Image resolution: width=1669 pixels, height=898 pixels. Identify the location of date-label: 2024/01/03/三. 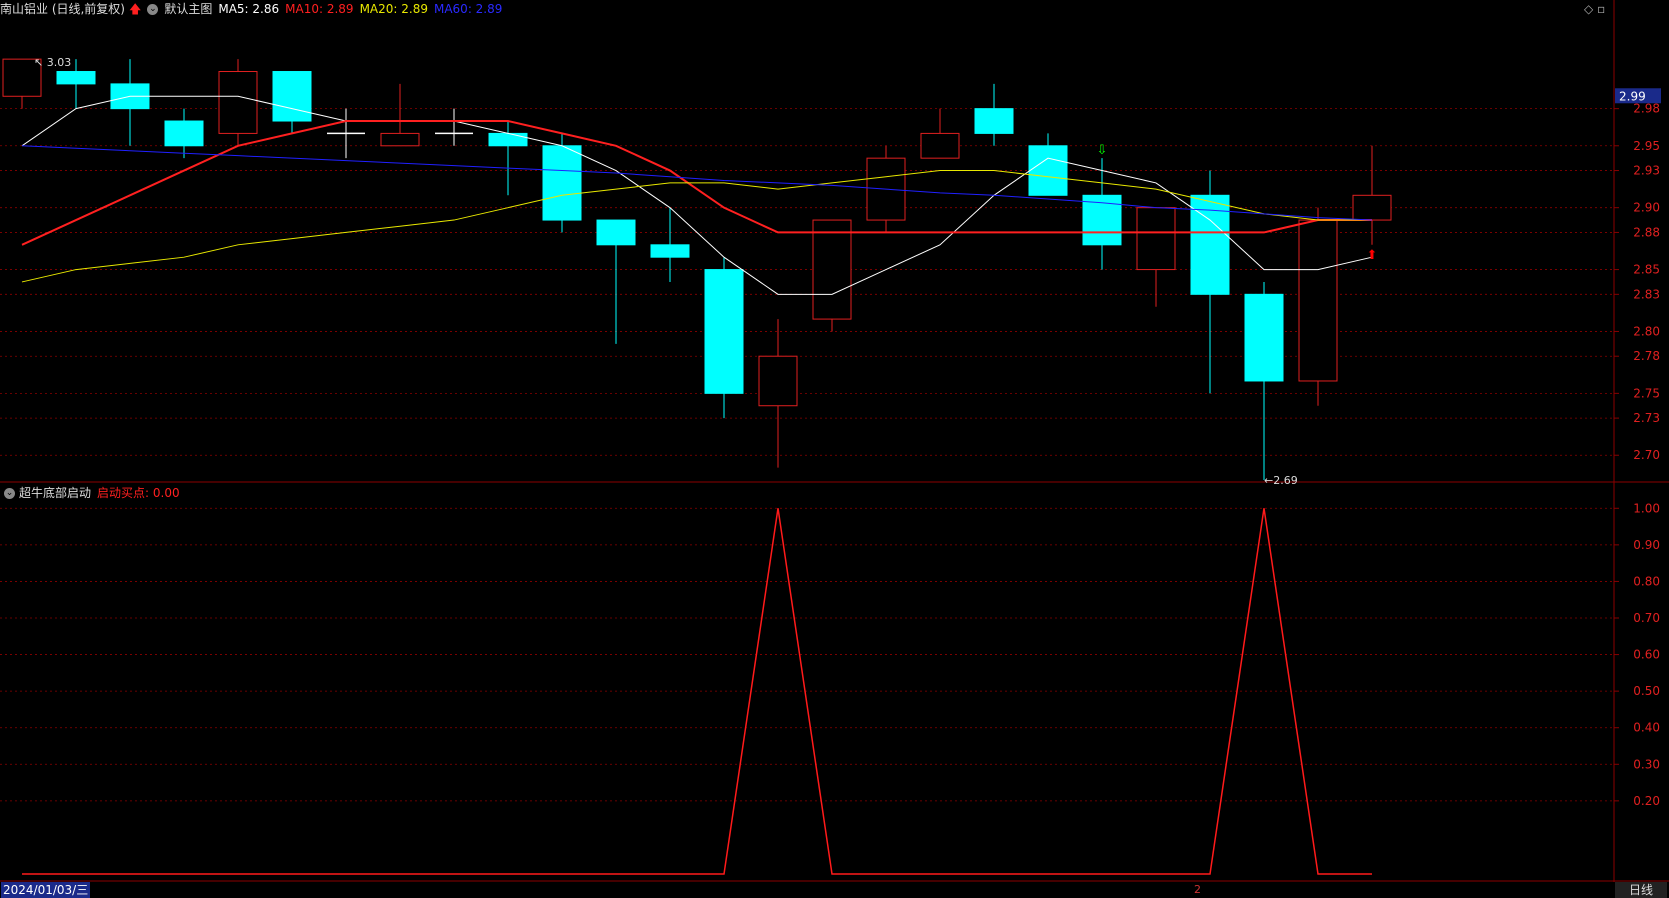
(46, 890).